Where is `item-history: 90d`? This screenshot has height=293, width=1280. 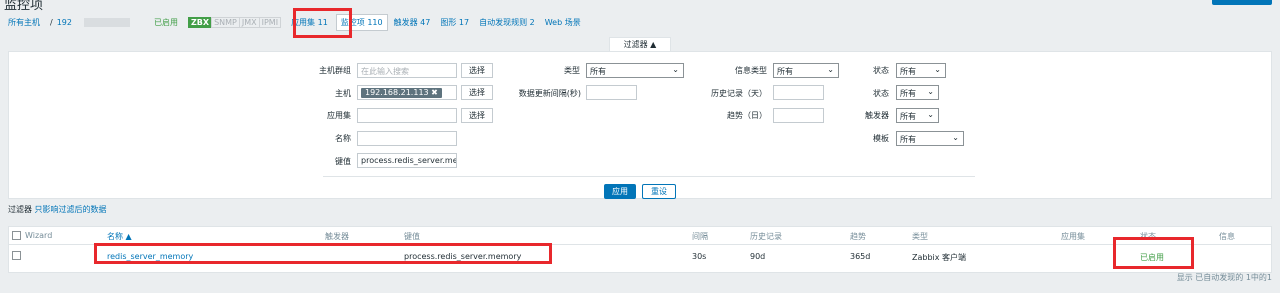 item-history: 90d is located at coordinates (758, 256).